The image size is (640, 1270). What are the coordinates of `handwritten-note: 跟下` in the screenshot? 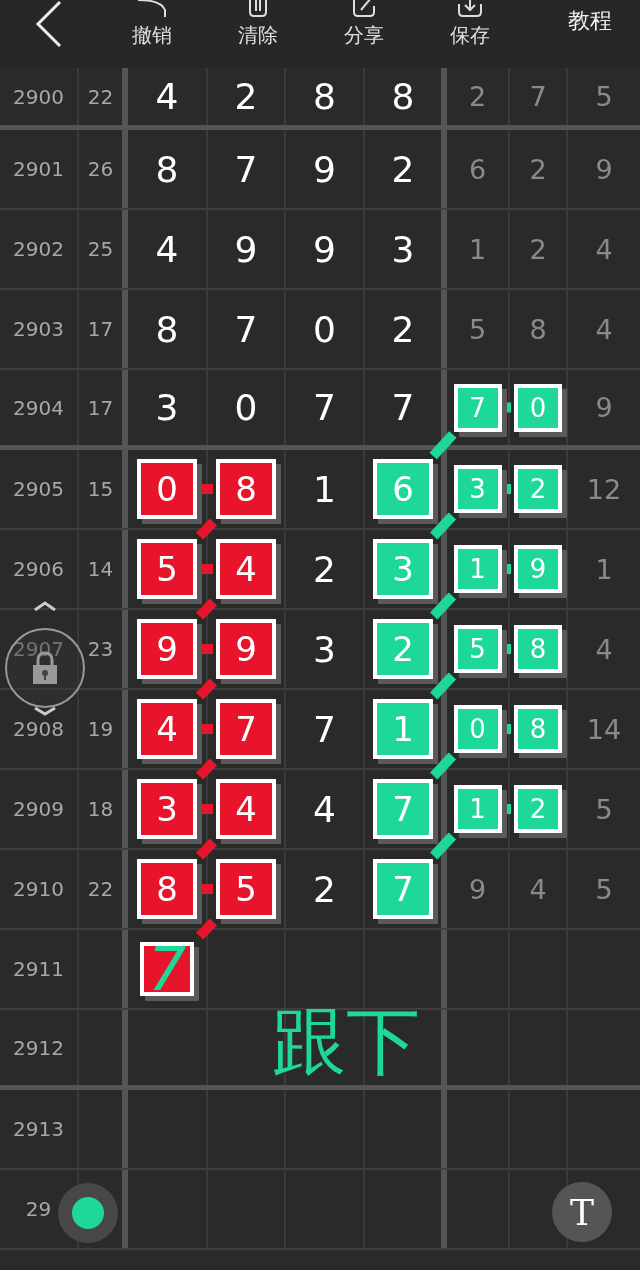 It's located at (346, 1041).